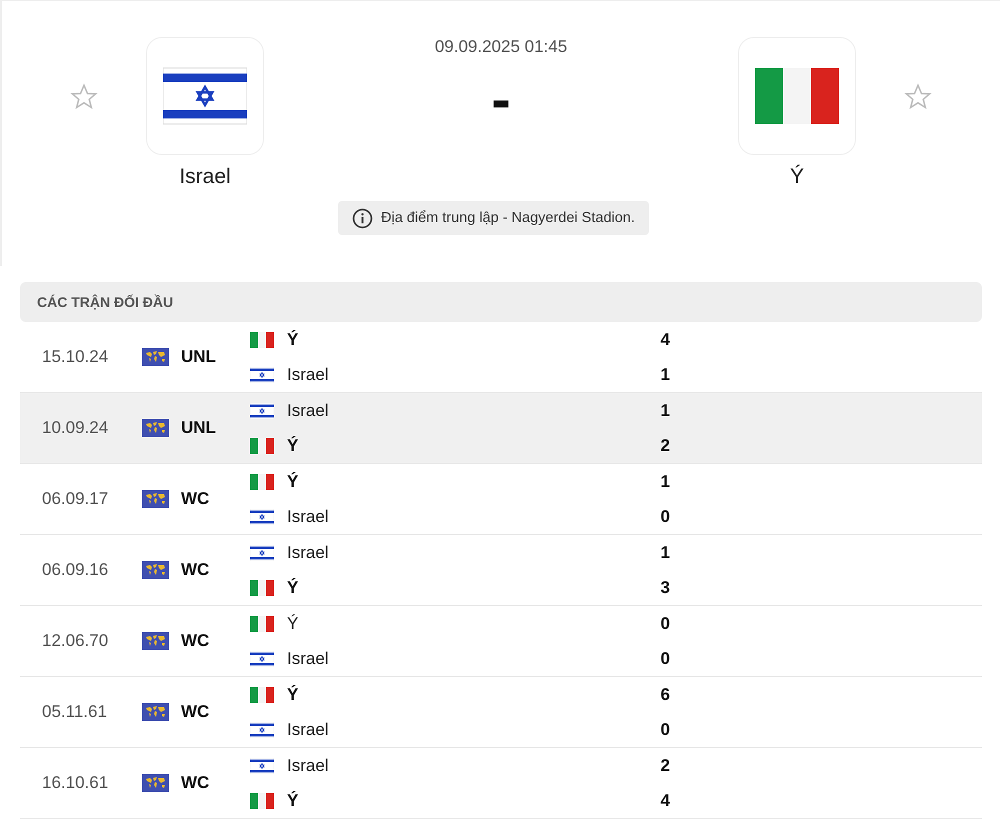 Image resolution: width=1000 pixels, height=819 pixels. Describe the element at coordinates (75, 357) in the screenshot. I see `match-date: 15.10.24` at that location.